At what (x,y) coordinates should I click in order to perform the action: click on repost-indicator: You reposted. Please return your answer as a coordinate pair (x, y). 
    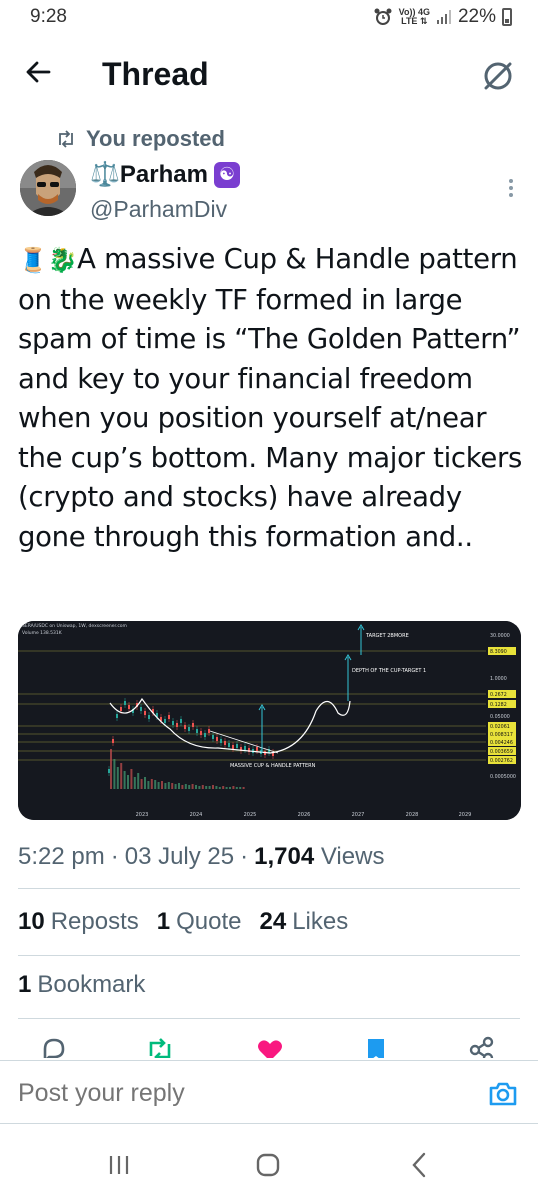
    Looking at the image, I should click on (140, 139).